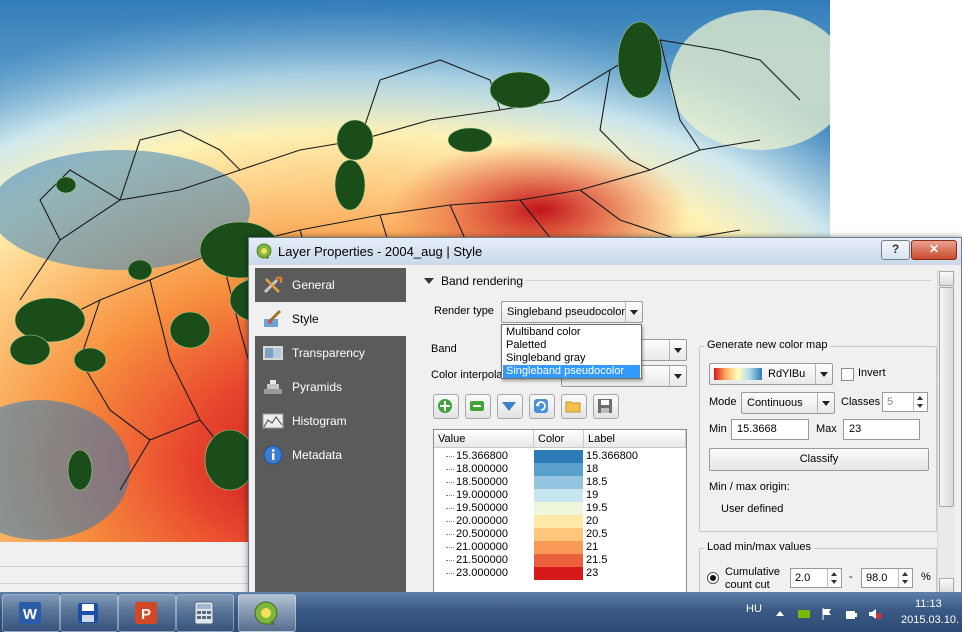 This screenshot has height=632, width=962. I want to click on scroll-up-icon, so click(946, 278).